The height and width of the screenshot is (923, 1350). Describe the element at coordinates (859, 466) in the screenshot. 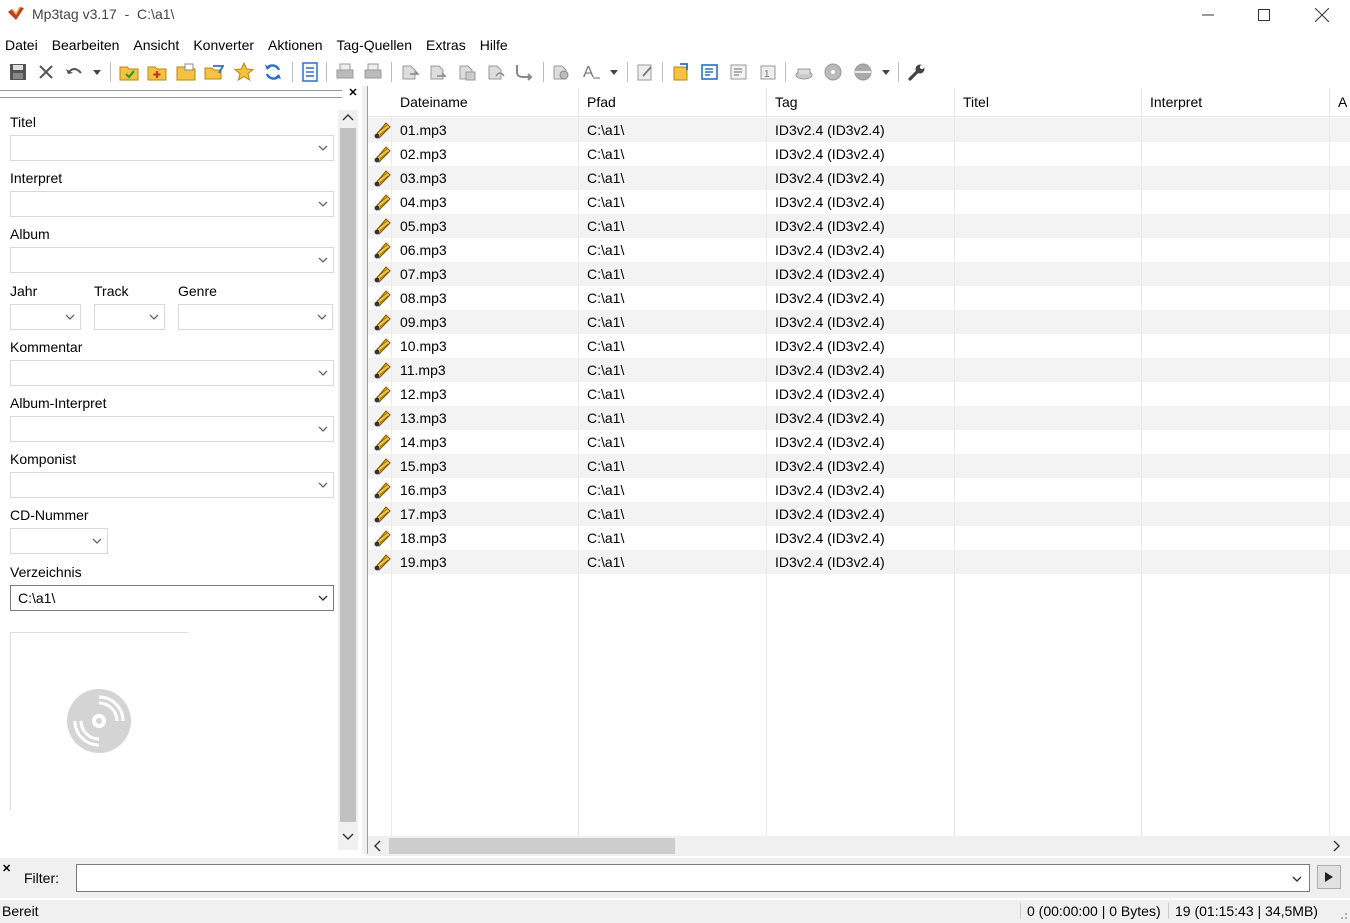

I see `table-row: 15.mp3 C:\a1\ ID3v2.4 (ID3v2.4)` at that location.